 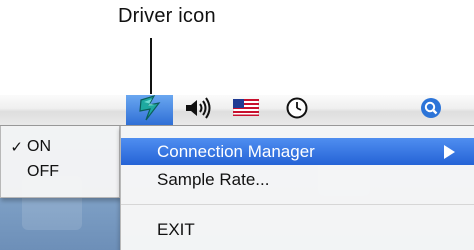 What do you see at coordinates (60, 147) in the screenshot?
I see `submenu-item-on: ✓ ON` at bounding box center [60, 147].